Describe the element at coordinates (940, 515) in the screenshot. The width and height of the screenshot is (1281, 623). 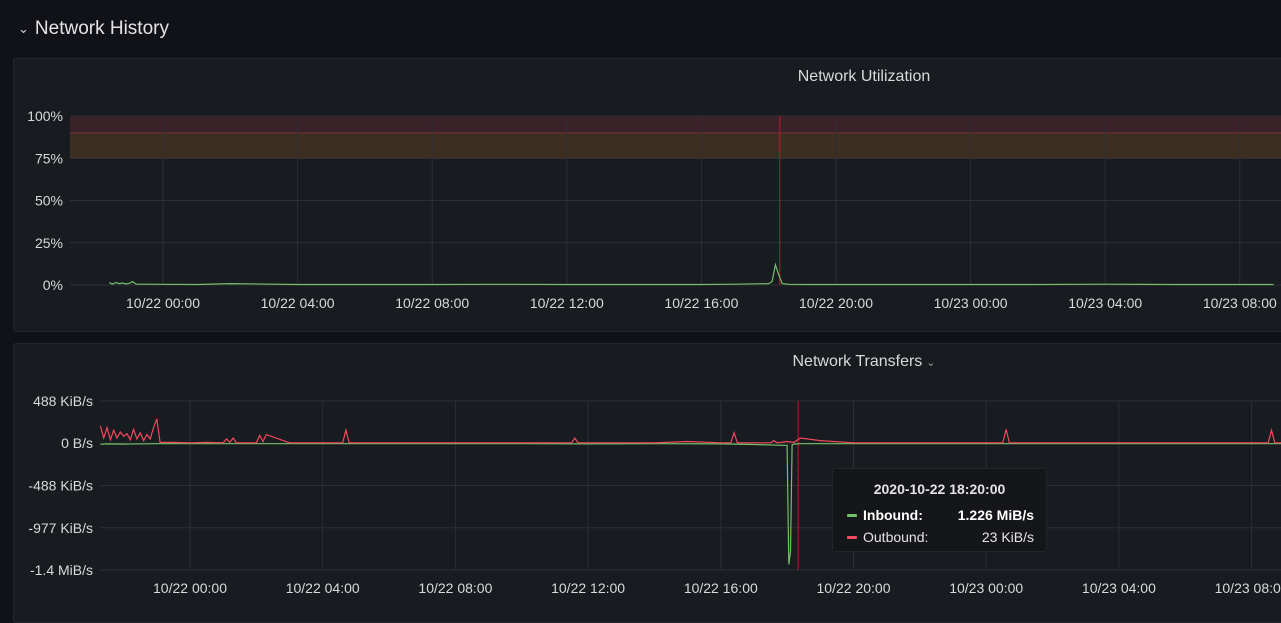
I see `tooltip-row-inbound: Inbound: 1.226 MiB/s` at that location.